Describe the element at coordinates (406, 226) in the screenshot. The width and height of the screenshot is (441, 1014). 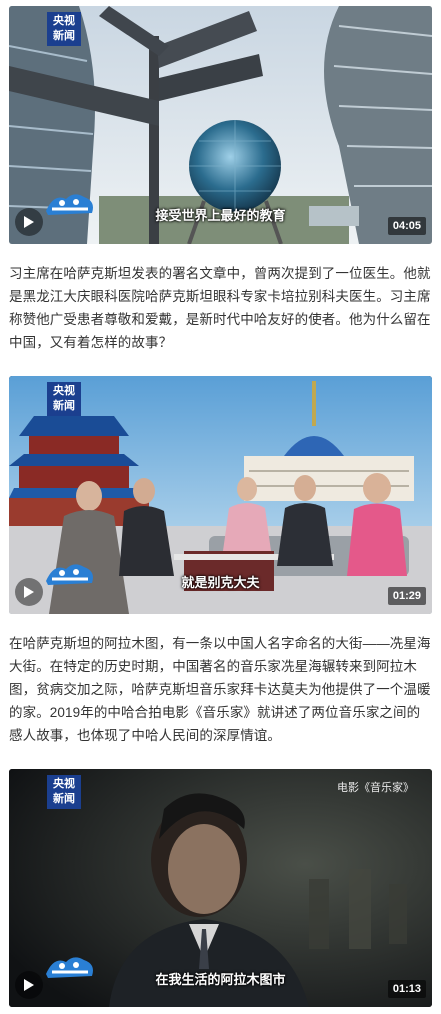
I see `video-duration: 04:05` at that location.